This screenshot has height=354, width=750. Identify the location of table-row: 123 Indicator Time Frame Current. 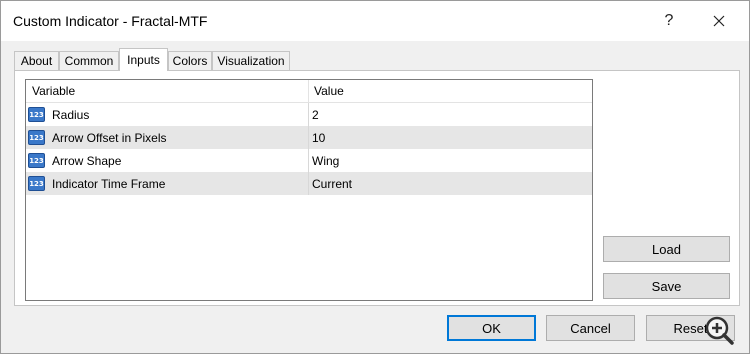
(309, 184).